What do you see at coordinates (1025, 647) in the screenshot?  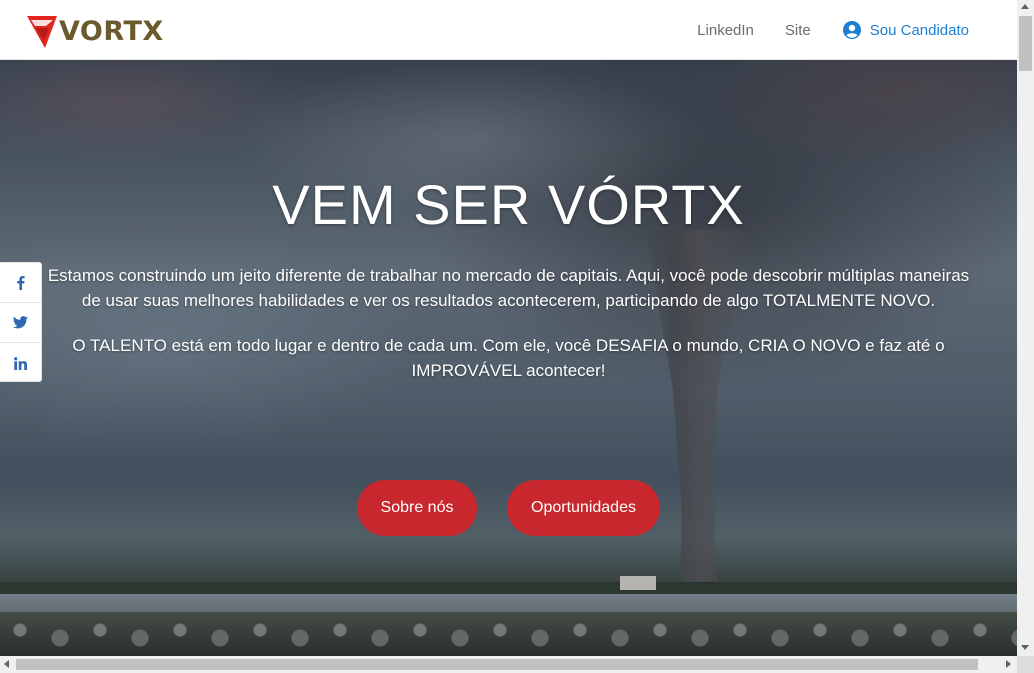 I see `scroll-down-arrow-icon` at bounding box center [1025, 647].